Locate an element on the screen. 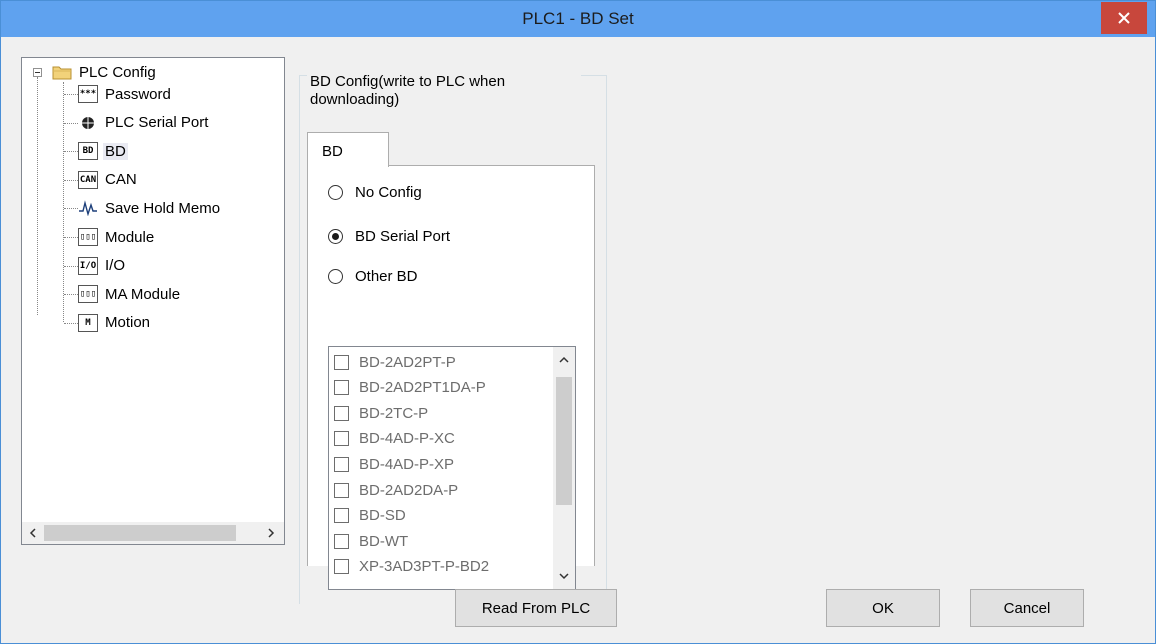 The image size is (1156, 644). chevron-right-icon is located at coordinates (271, 533).